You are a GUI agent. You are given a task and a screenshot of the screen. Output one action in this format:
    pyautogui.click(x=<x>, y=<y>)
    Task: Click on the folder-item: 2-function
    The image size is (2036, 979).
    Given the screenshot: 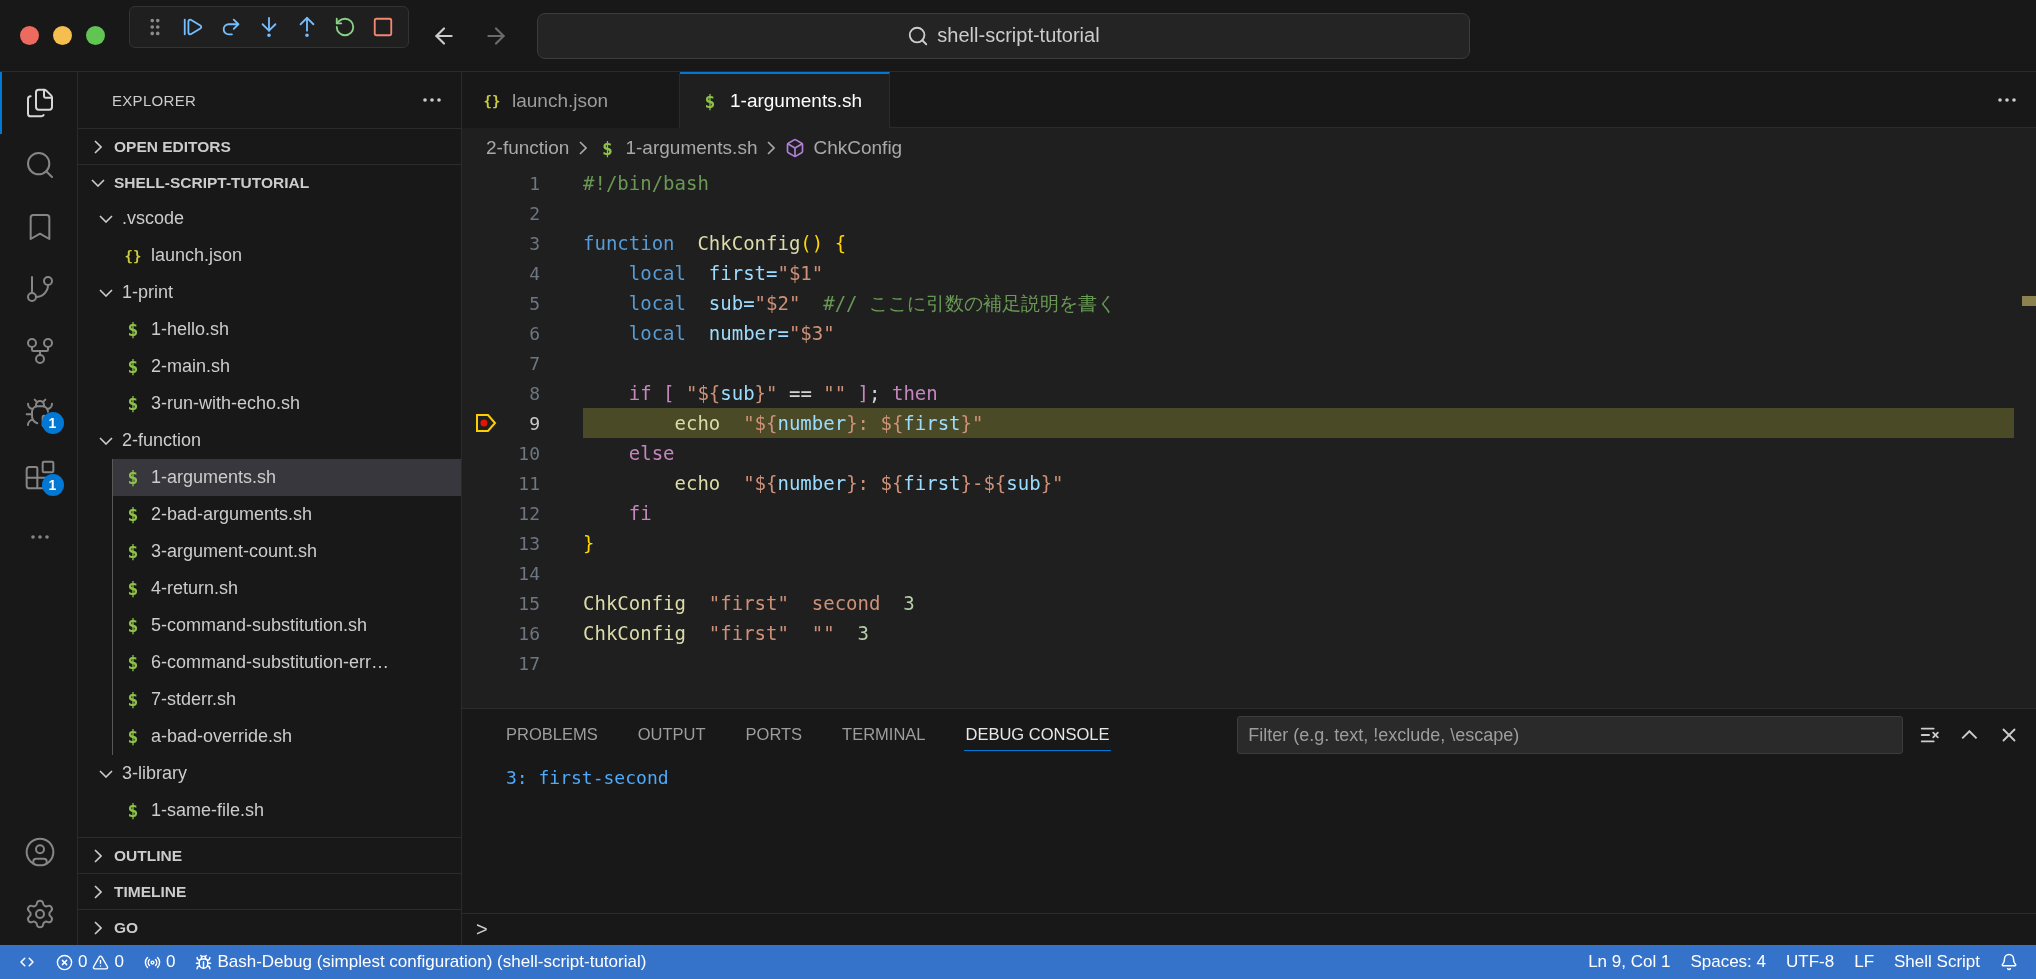 What is the action you would take?
    pyautogui.click(x=269, y=440)
    